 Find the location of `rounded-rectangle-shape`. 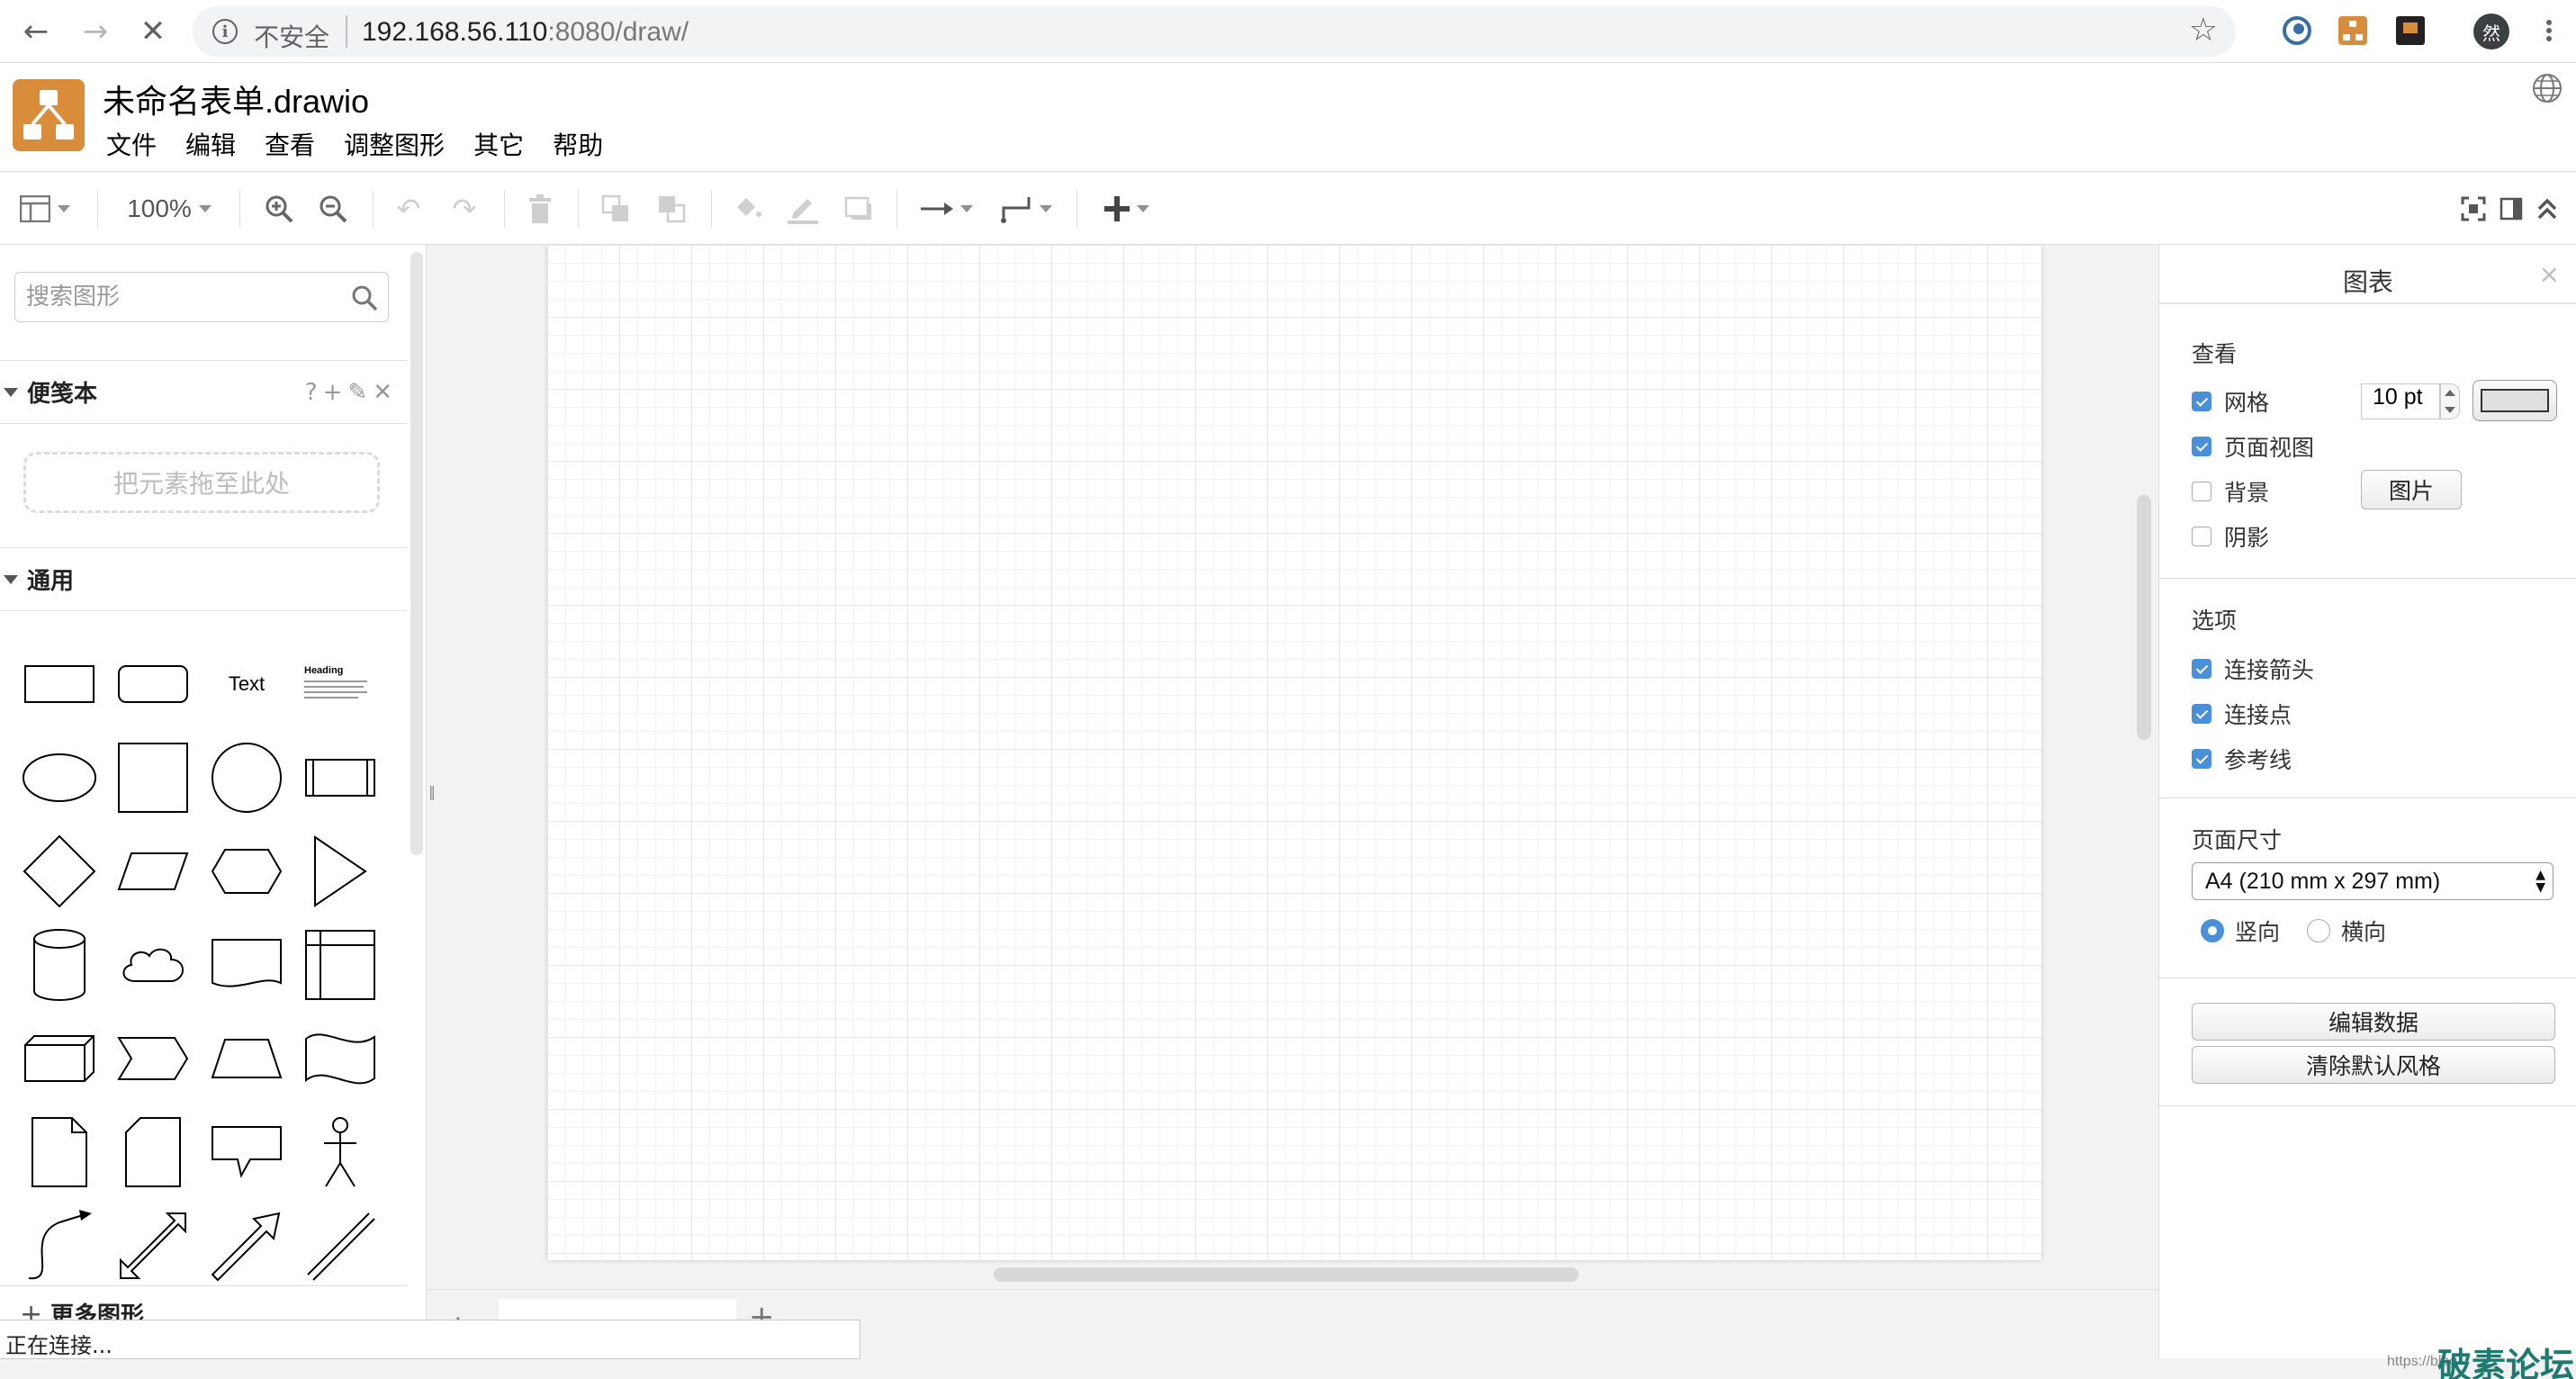

rounded-rectangle-shape is located at coordinates (153, 684).